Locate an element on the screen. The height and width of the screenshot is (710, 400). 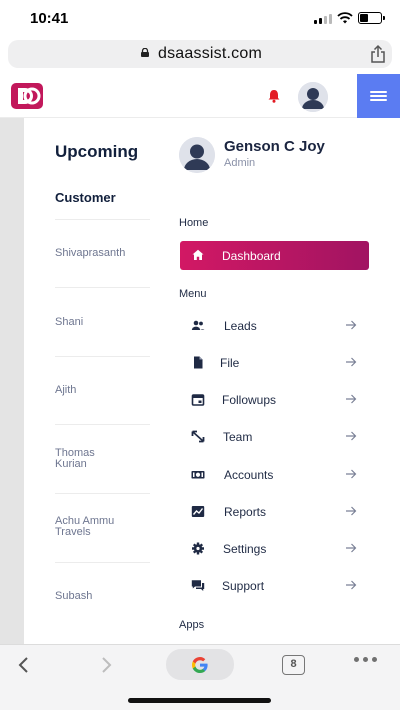
nav-item-label: File is located at coordinates (230, 363).